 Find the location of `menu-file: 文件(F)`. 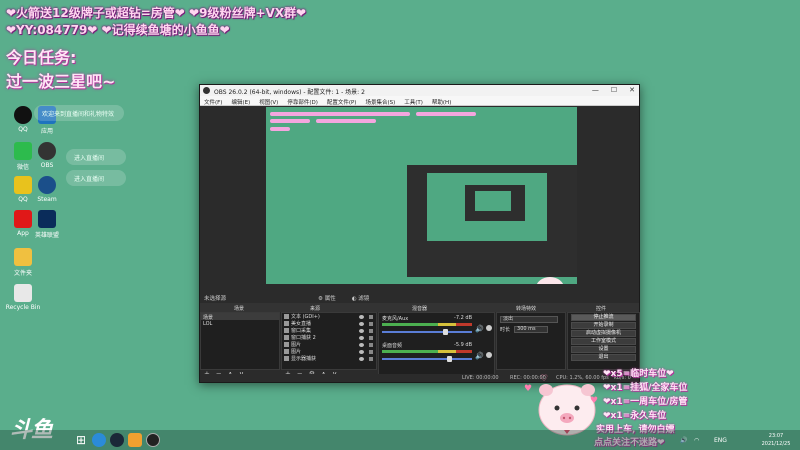

menu-file: 文件(F) is located at coordinates (213, 102).